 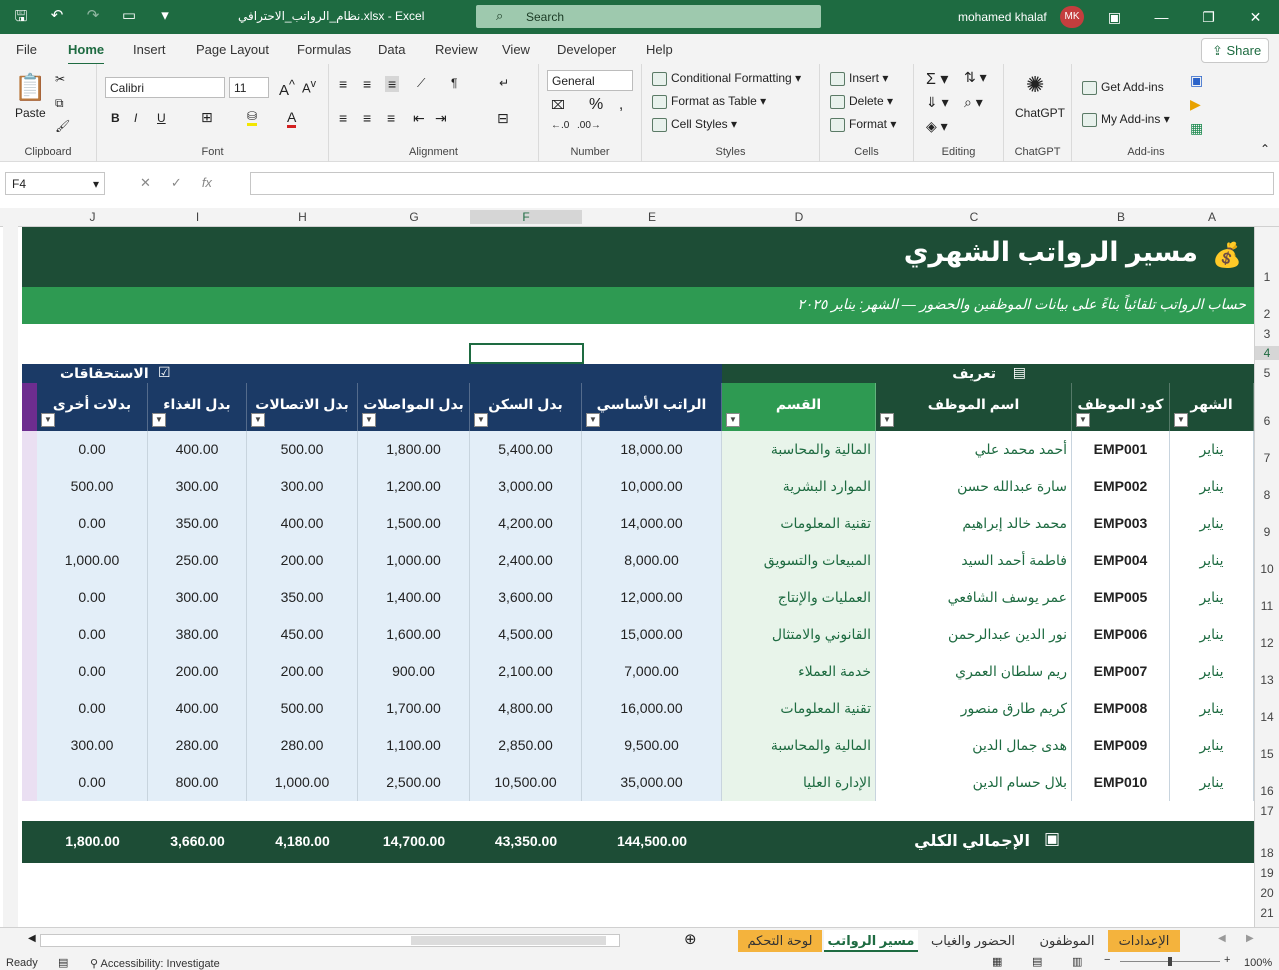 What do you see at coordinates (92, 486) in the screenshot?
I see `table-cell: 500.00` at bounding box center [92, 486].